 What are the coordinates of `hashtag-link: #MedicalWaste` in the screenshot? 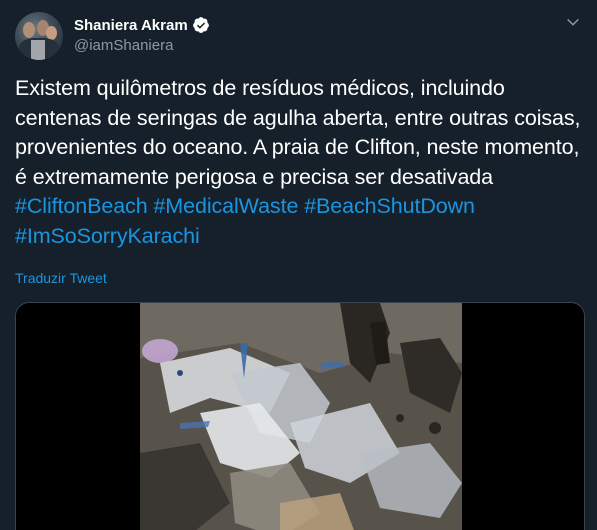 It's located at (225, 206).